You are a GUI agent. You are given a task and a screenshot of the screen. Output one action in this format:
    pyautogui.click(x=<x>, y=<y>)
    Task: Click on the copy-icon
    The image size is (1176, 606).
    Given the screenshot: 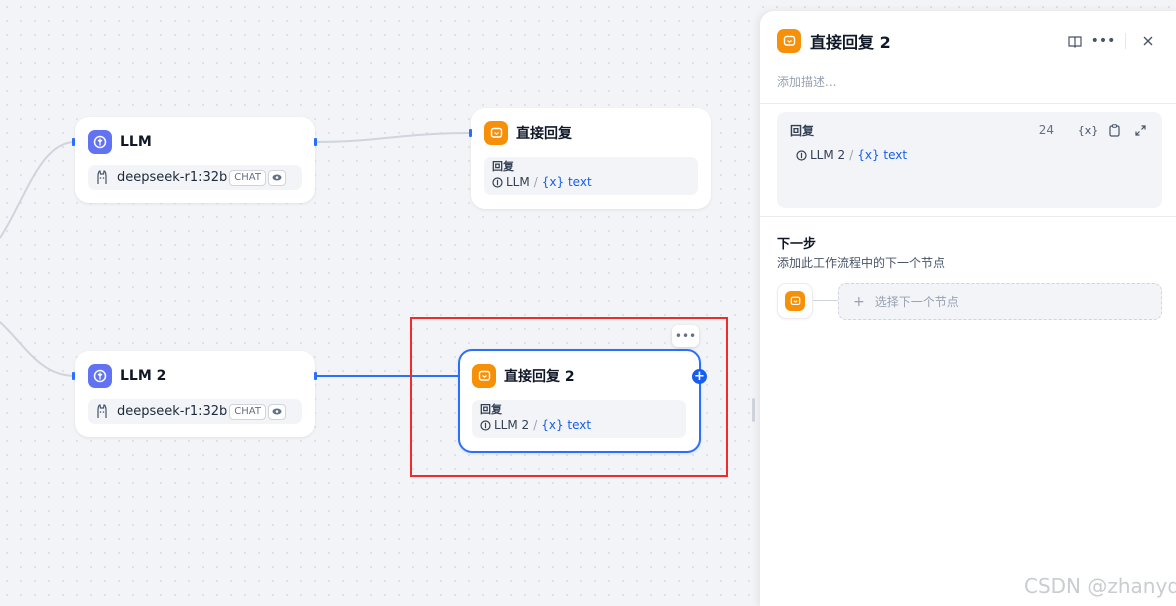 What is the action you would take?
    pyautogui.click(x=1114, y=130)
    